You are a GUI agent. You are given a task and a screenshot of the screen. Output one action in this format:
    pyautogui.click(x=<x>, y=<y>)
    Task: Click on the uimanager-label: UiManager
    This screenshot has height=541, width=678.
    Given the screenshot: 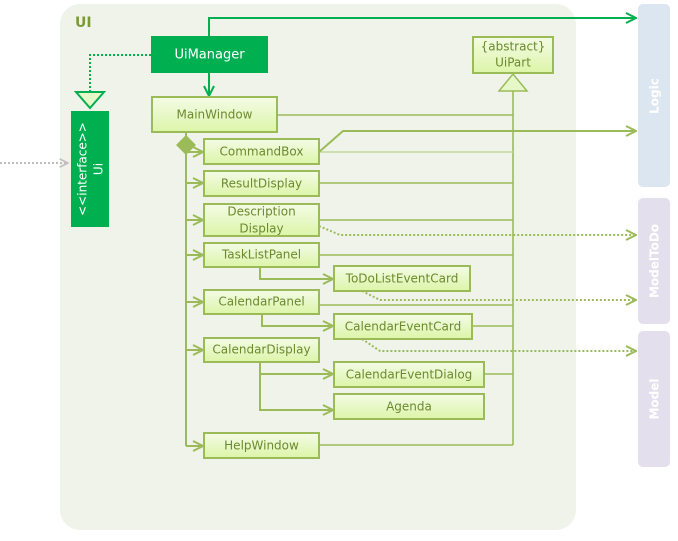 What is the action you would take?
    pyautogui.click(x=209, y=55)
    